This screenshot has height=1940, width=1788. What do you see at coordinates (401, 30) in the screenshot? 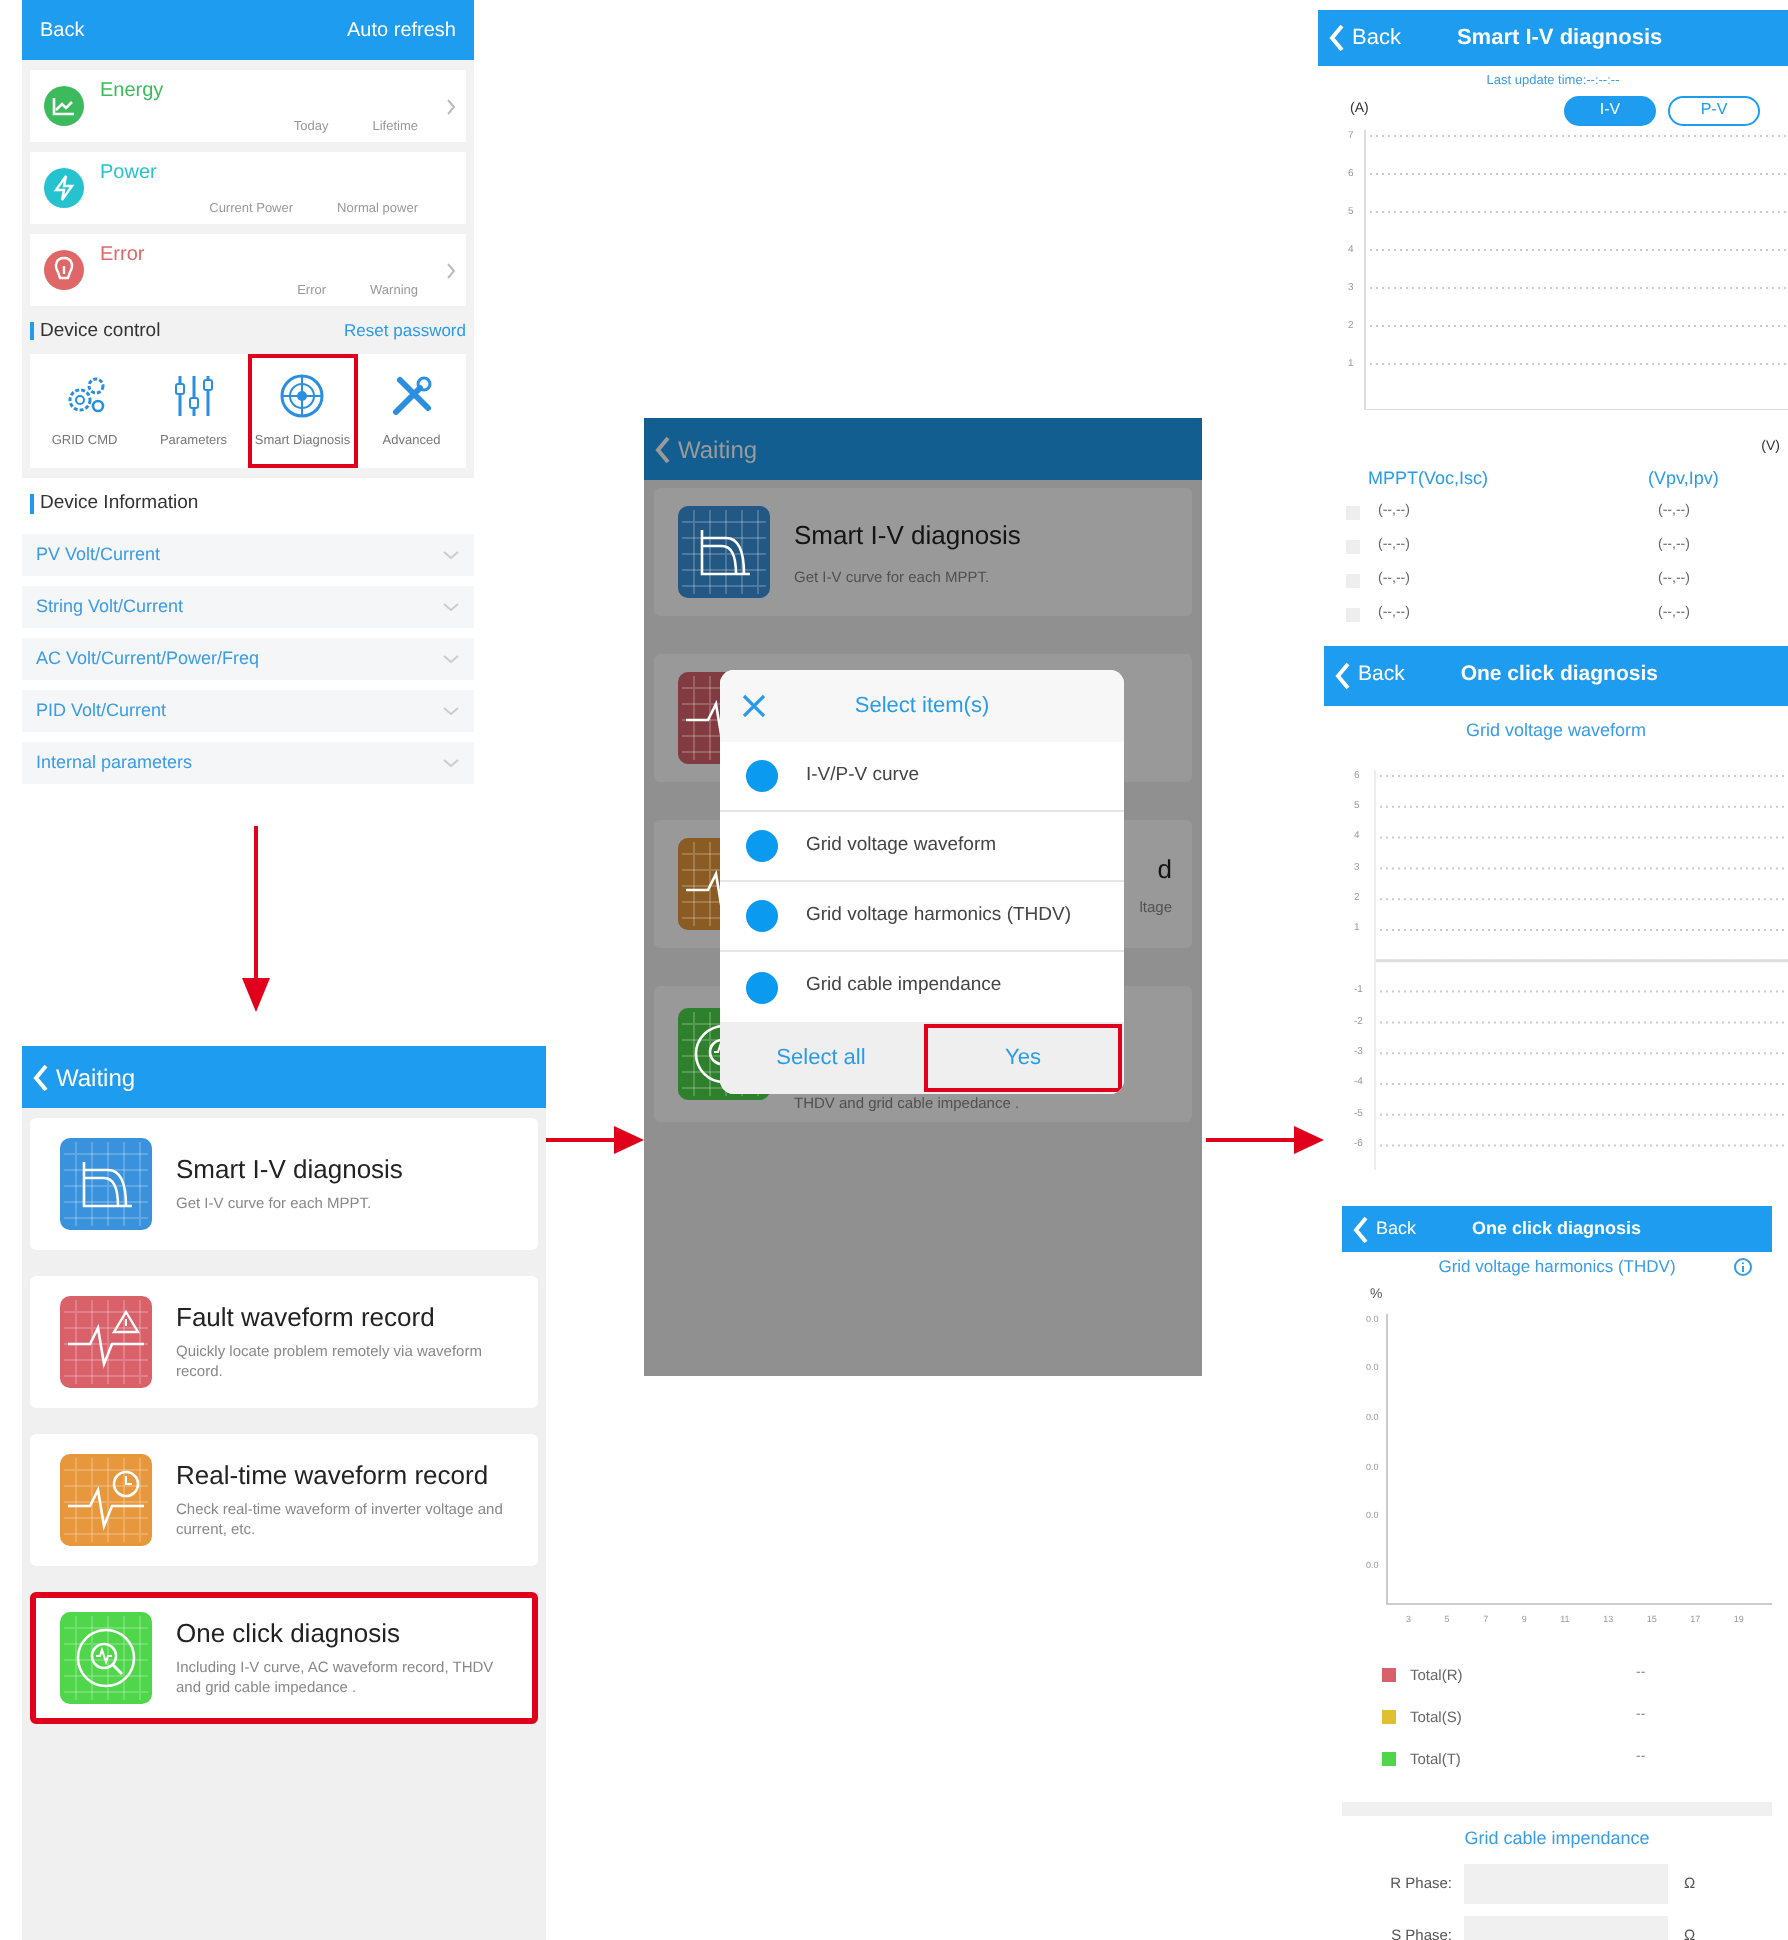
I see `auto-refresh-button: Auto refresh` at bounding box center [401, 30].